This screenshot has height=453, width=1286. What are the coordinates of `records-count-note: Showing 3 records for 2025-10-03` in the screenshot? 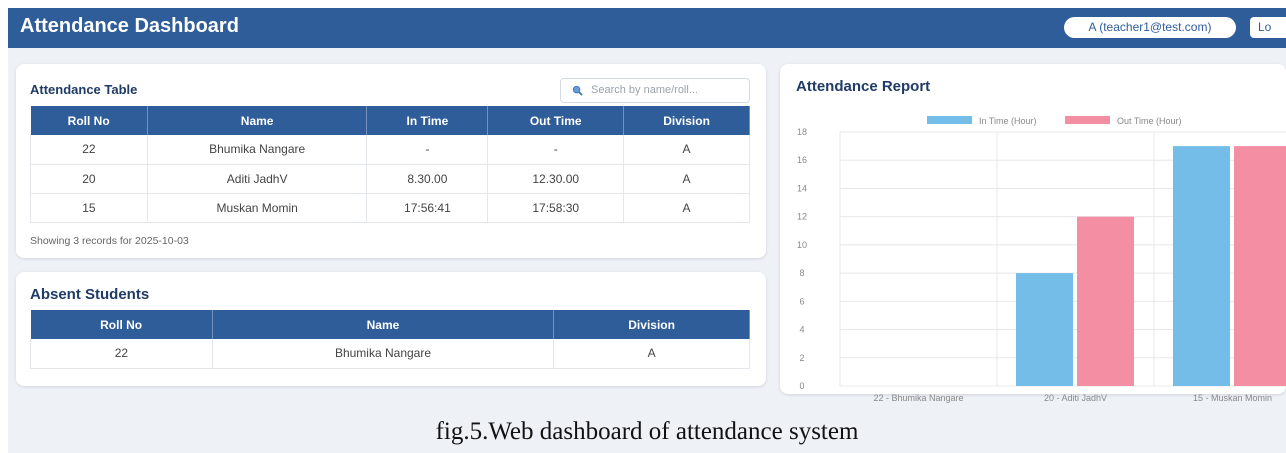 It's located at (109, 241).